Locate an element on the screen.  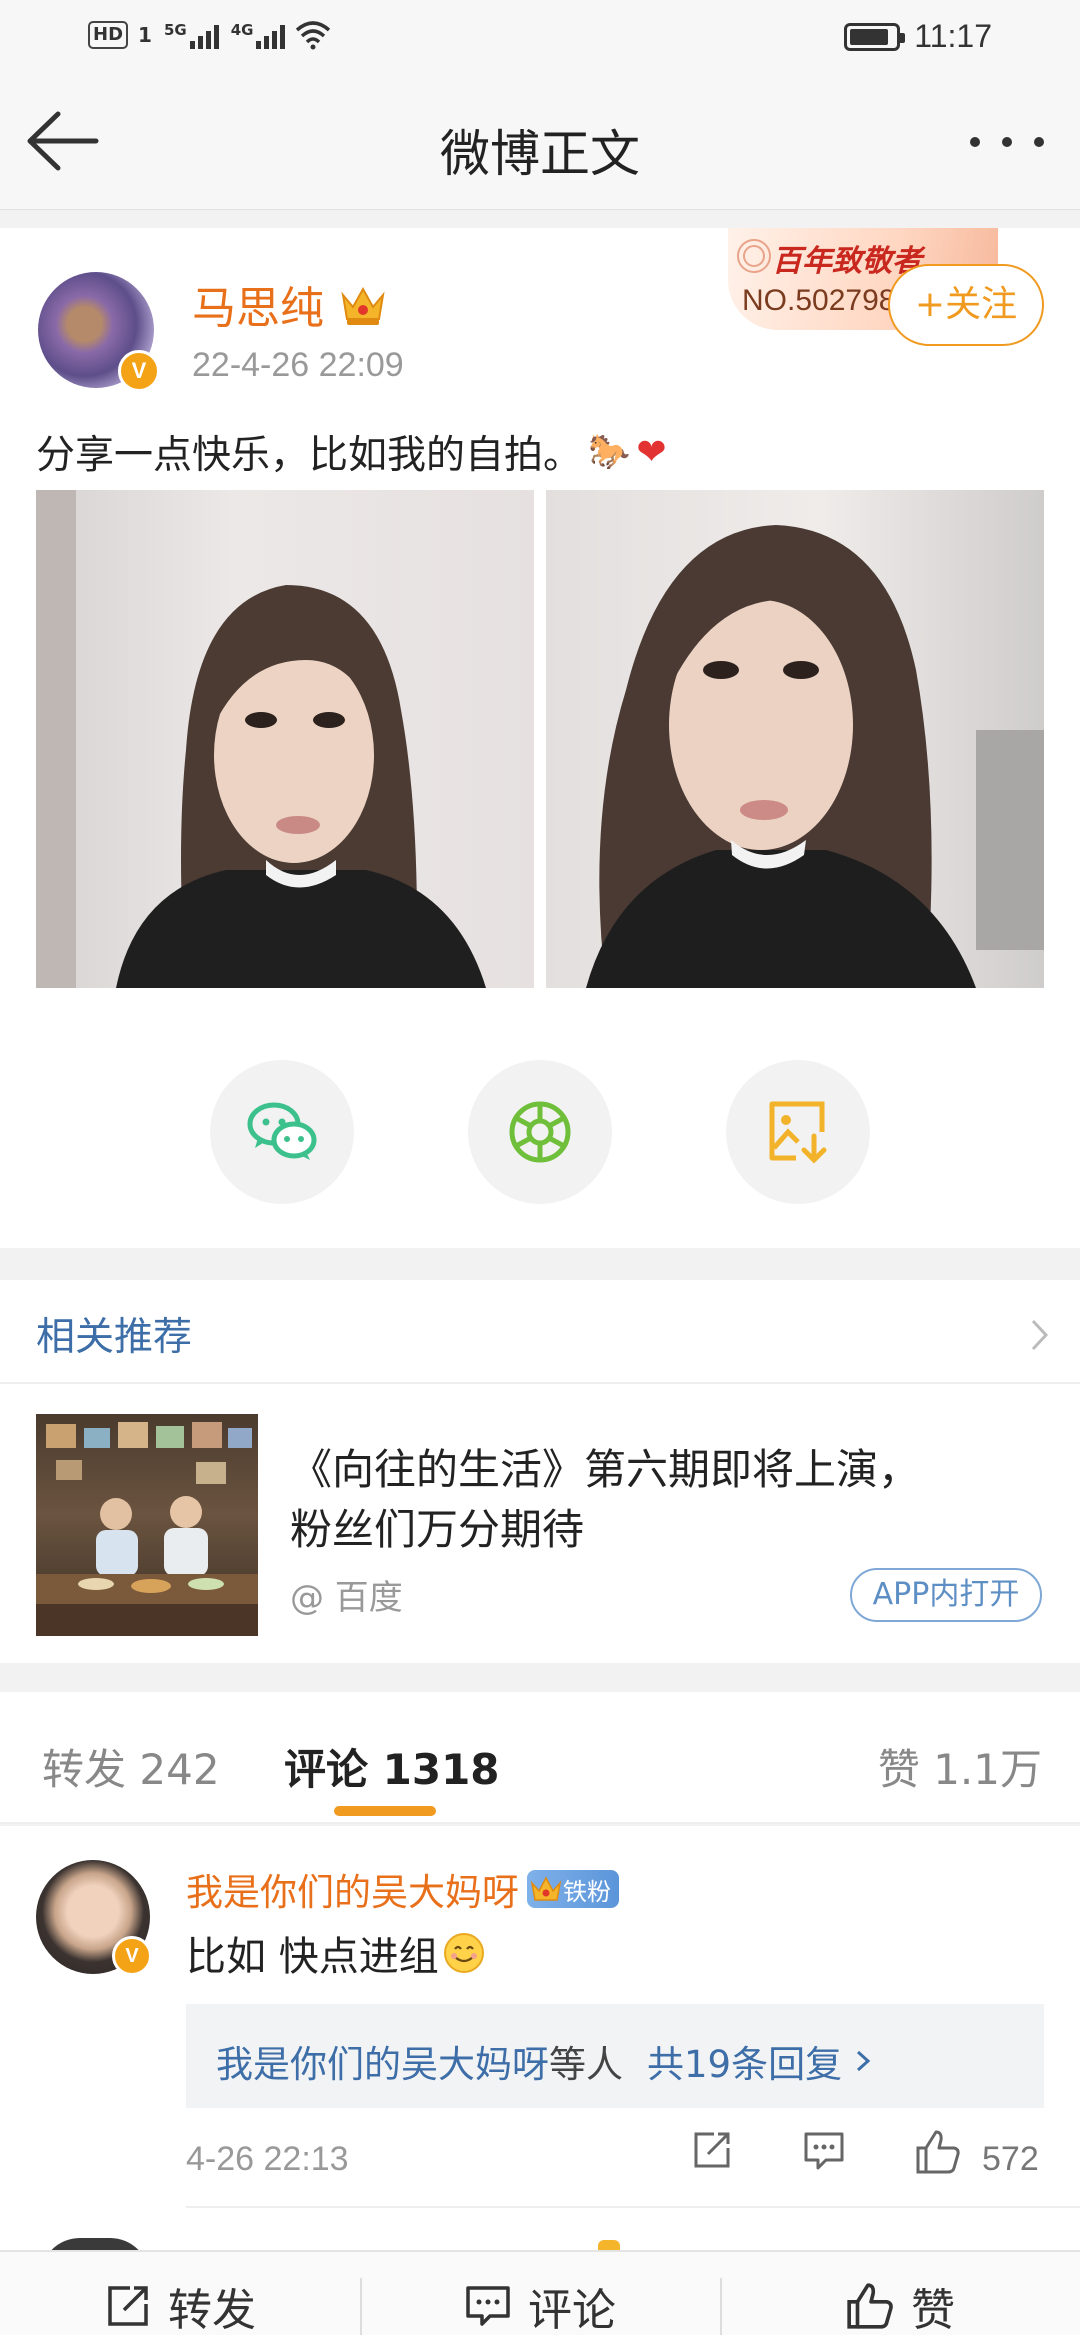
bottom-comment-button: 评论 is located at coordinates (540, 2304).